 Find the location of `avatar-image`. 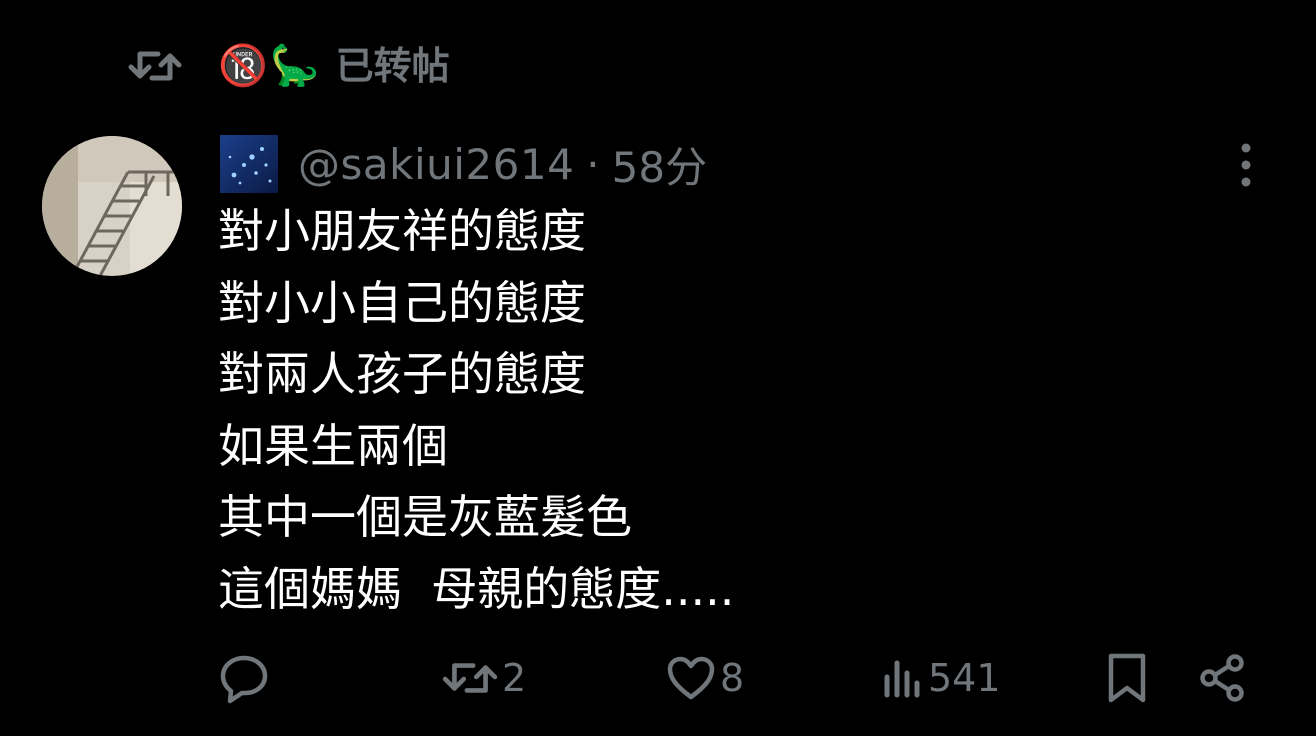

avatar-image is located at coordinates (112, 206).